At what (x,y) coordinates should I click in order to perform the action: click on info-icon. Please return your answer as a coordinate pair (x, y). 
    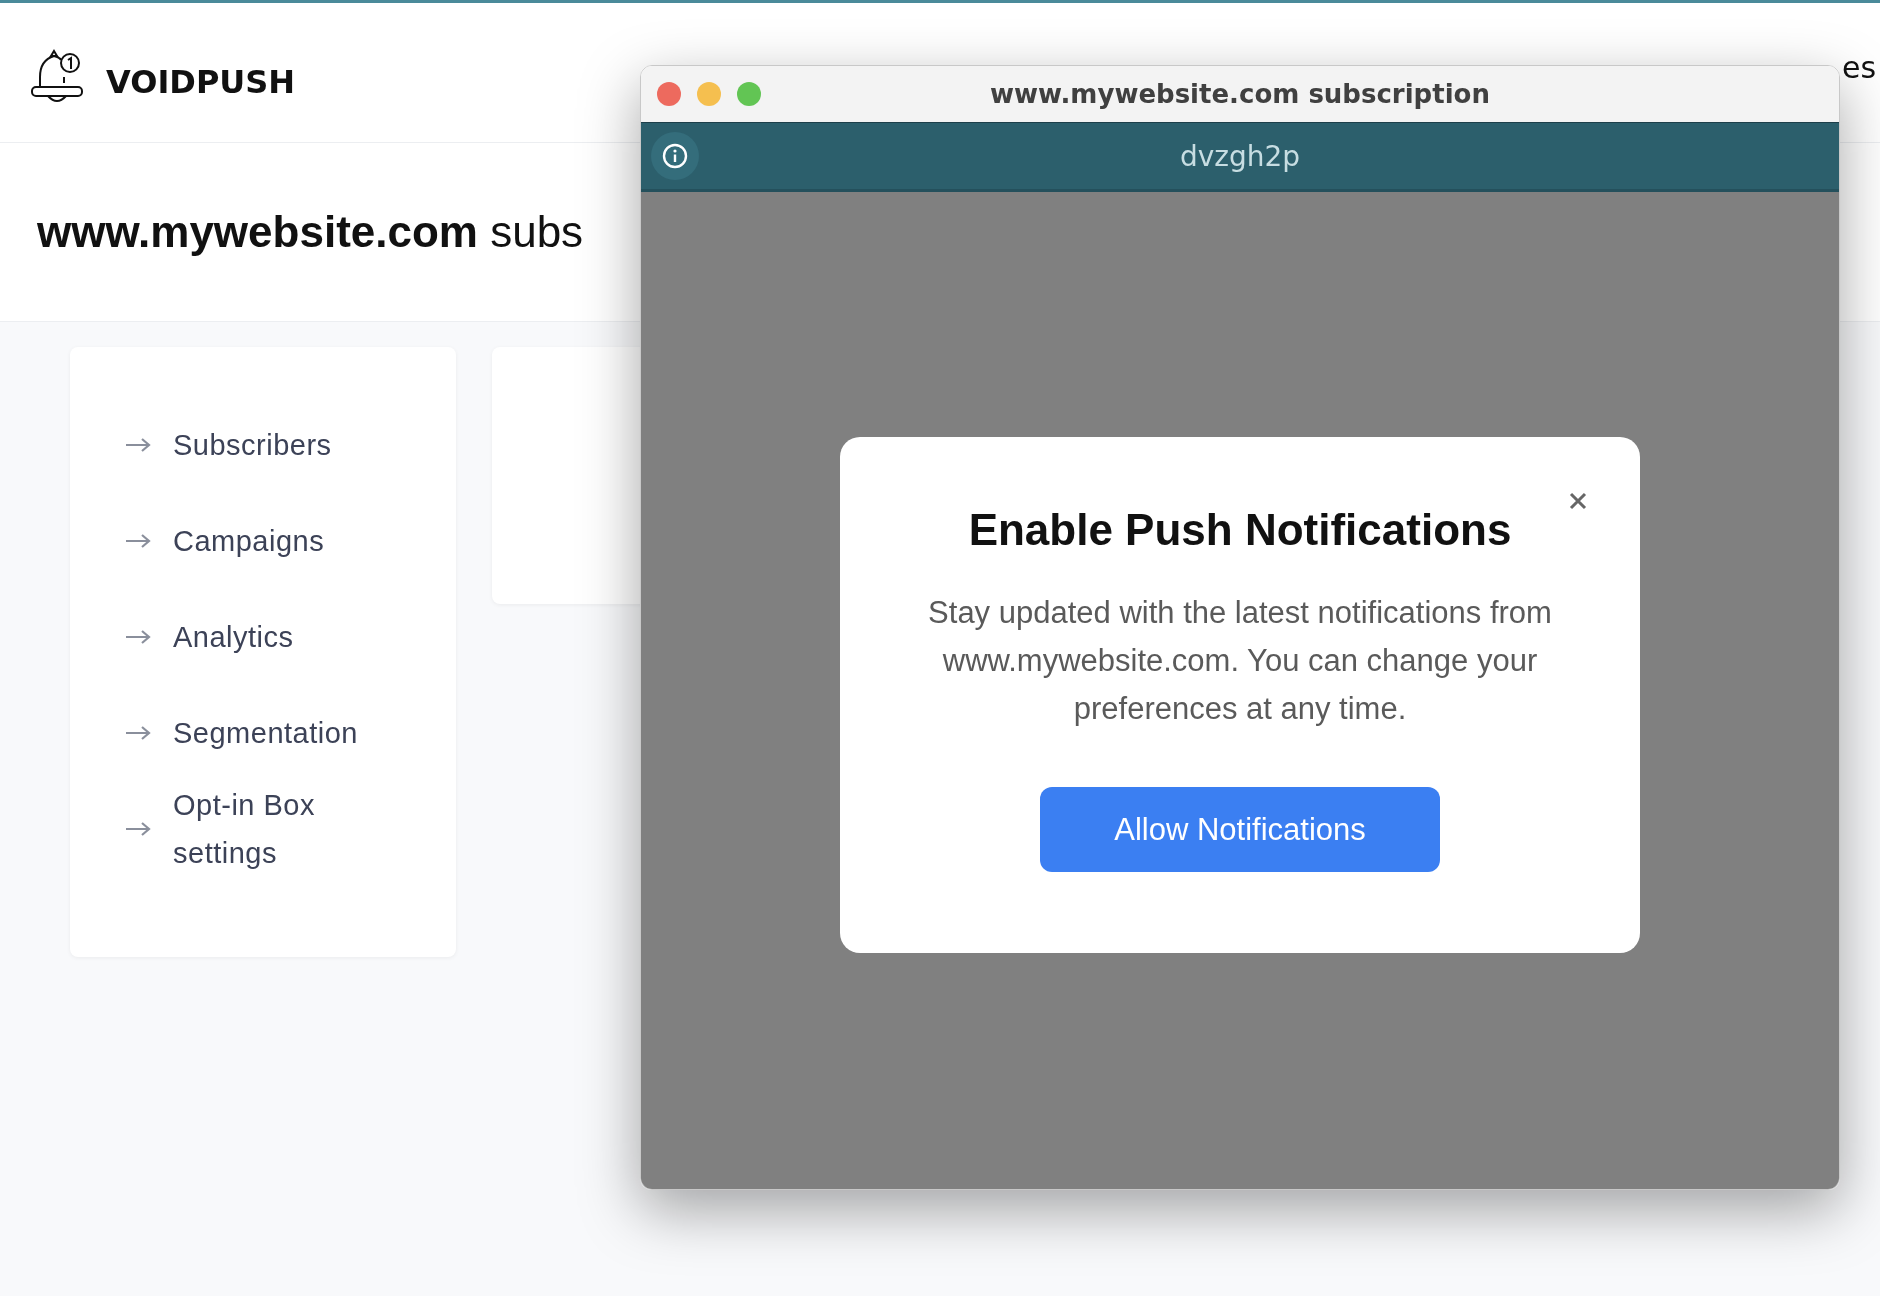
    Looking at the image, I should click on (675, 156).